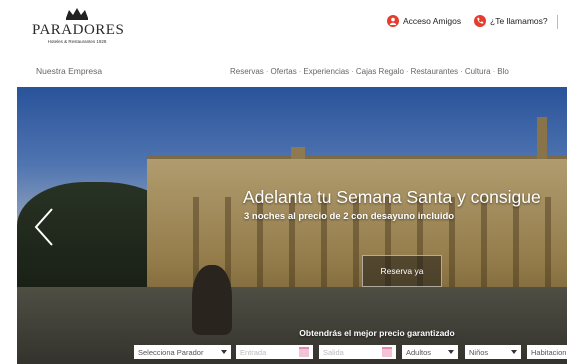 This screenshot has height=364, width=567. Describe the element at coordinates (182, 352) in the screenshot. I see `parador-select: Selecciona Parador` at that location.